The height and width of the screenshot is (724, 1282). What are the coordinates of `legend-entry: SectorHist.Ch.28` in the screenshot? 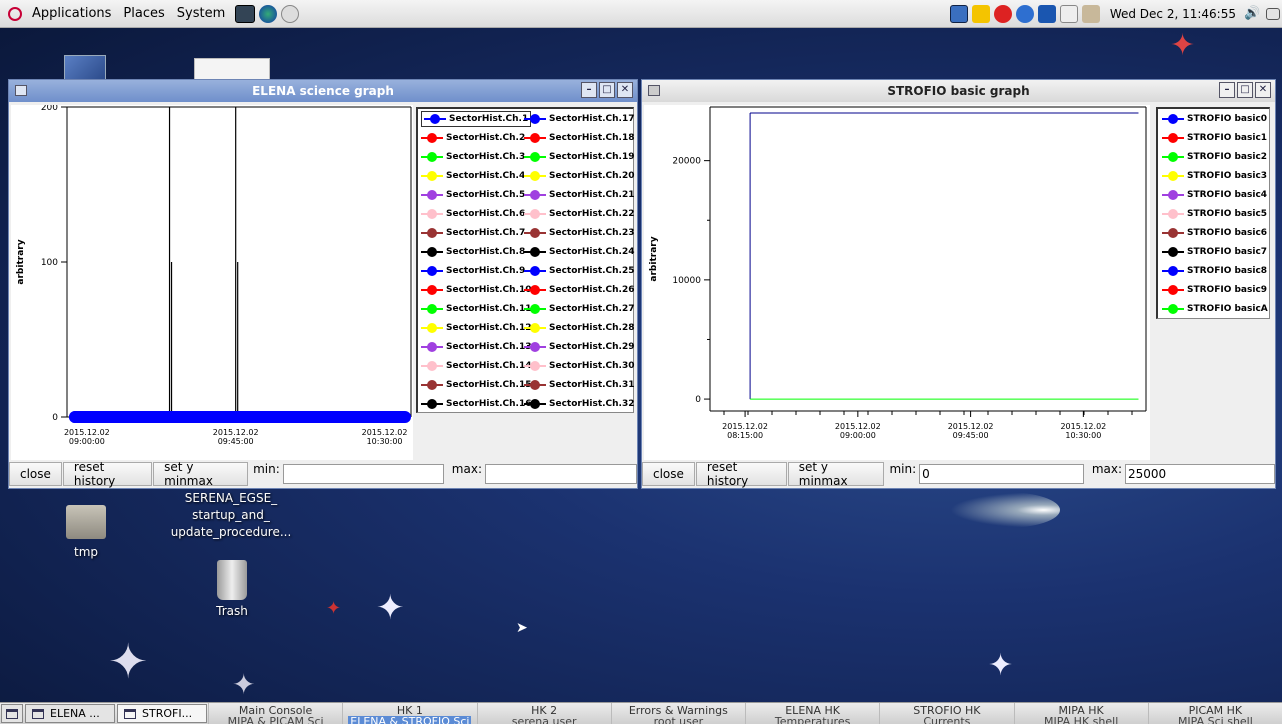 It's located at (579, 328).